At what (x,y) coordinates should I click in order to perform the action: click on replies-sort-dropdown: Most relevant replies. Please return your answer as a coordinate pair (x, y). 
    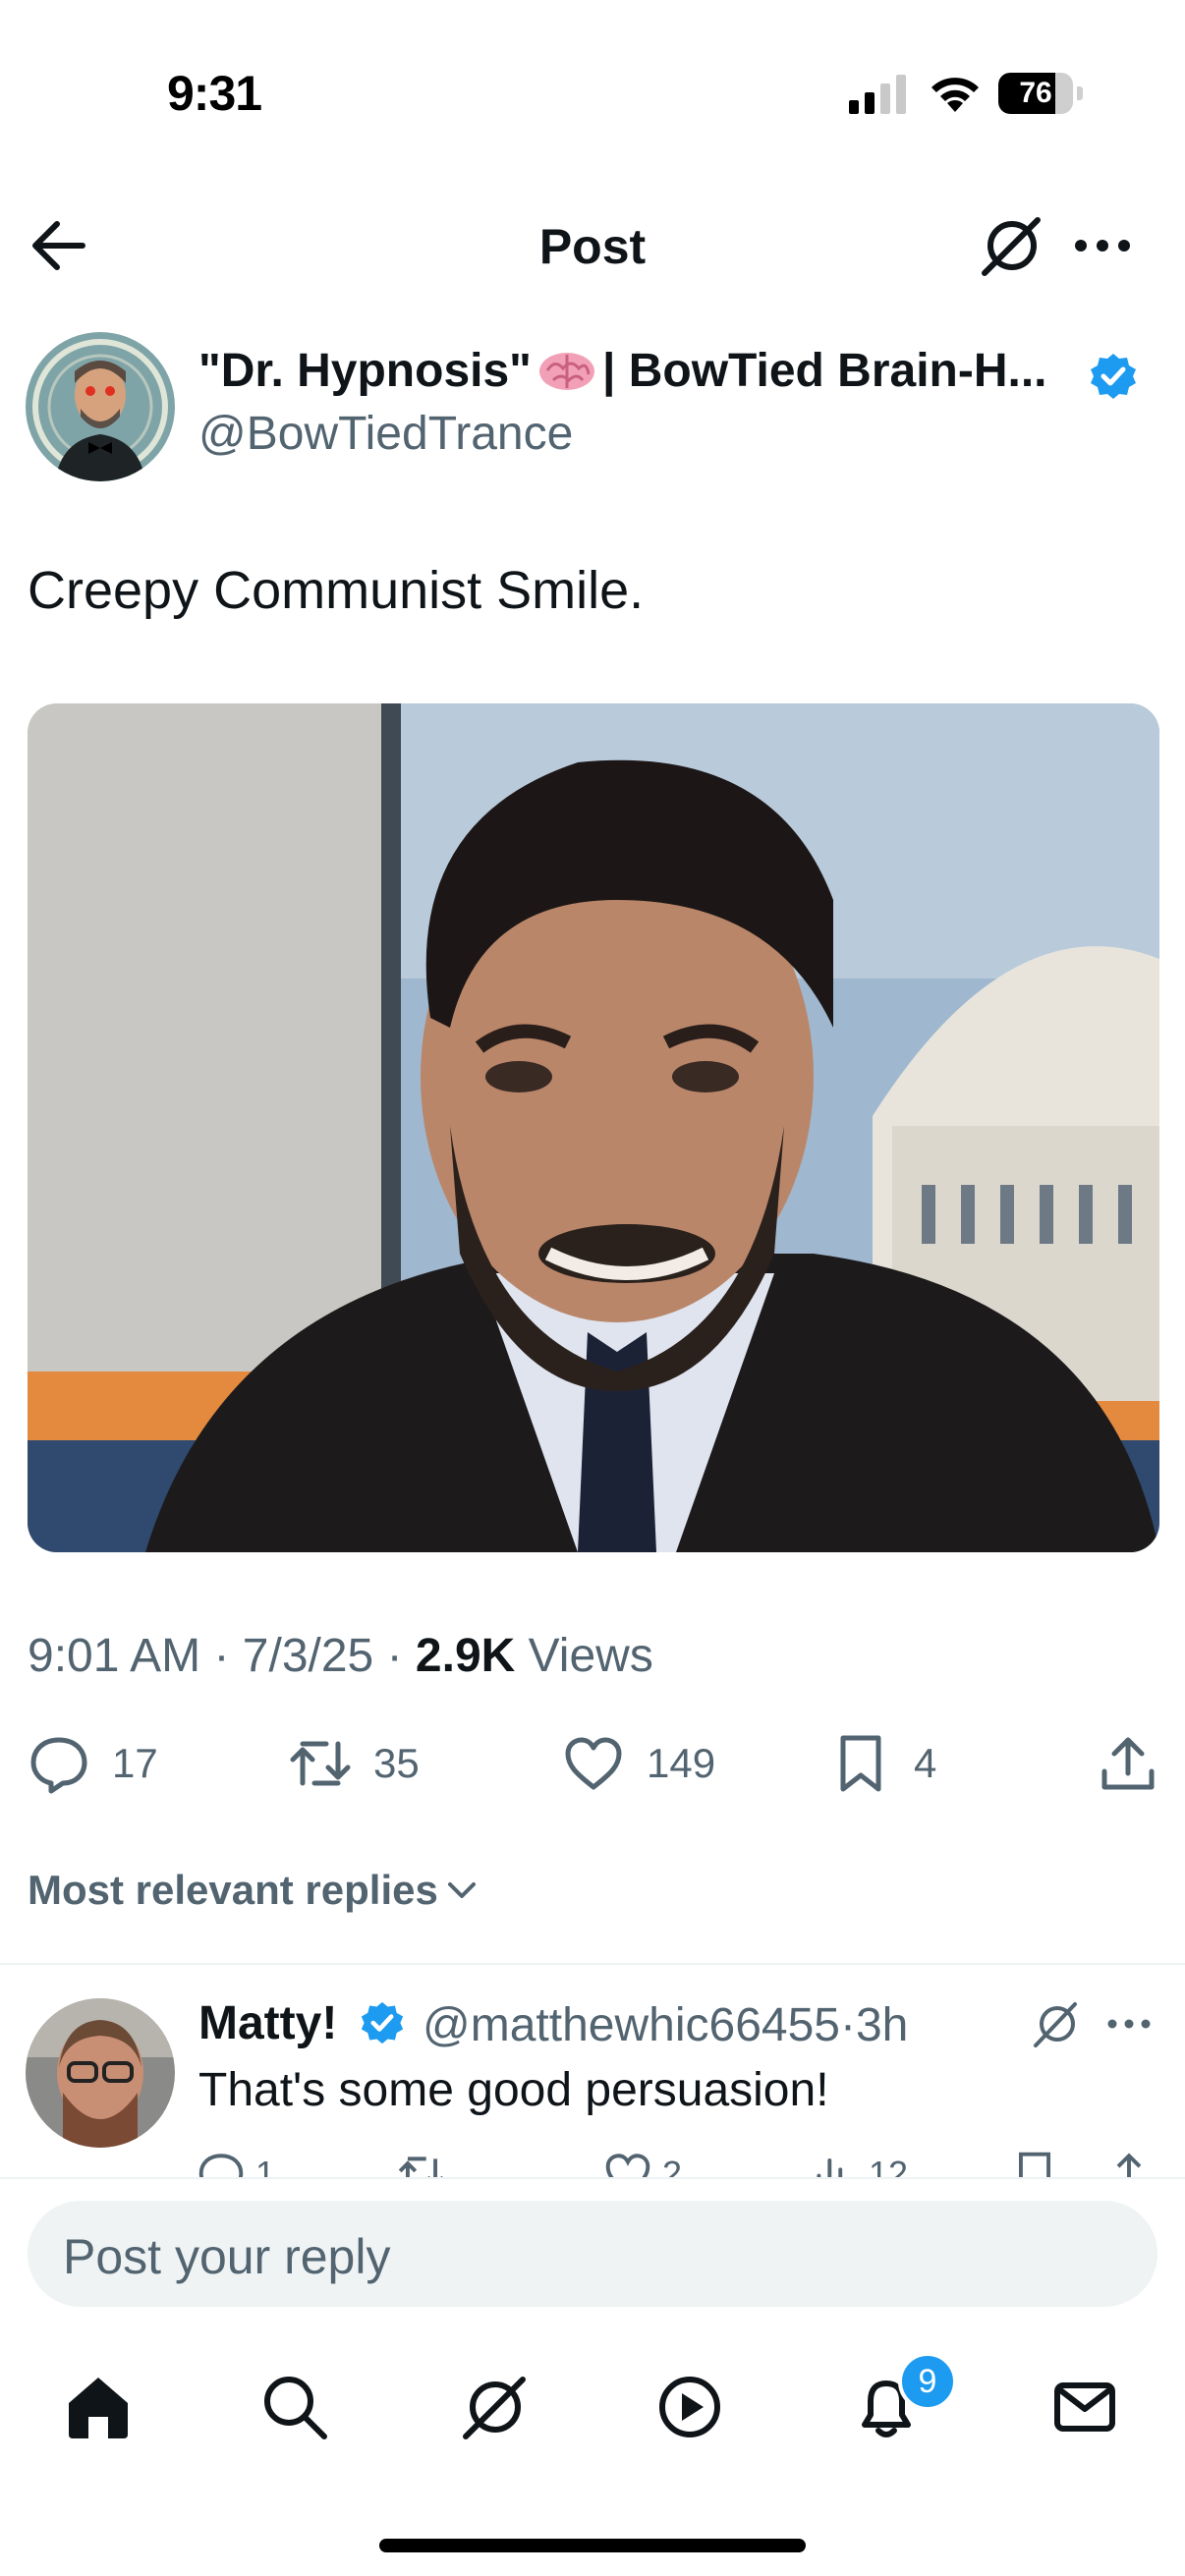
    Looking at the image, I should click on (254, 1890).